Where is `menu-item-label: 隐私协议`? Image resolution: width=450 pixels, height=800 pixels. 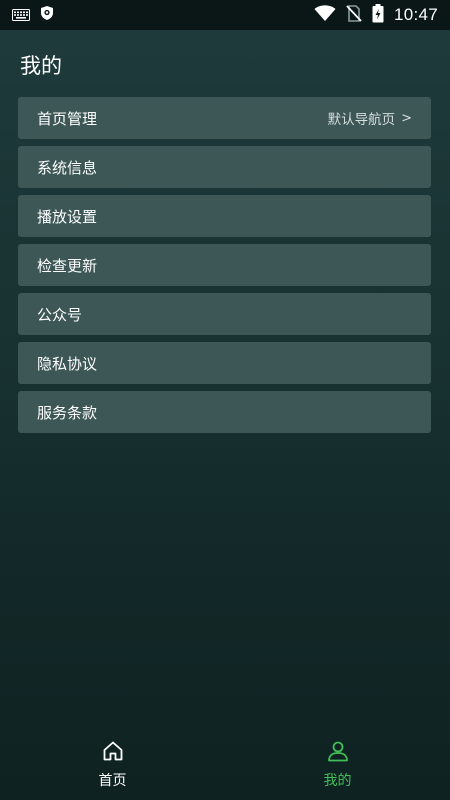 menu-item-label: 隐私协议 is located at coordinates (67, 363).